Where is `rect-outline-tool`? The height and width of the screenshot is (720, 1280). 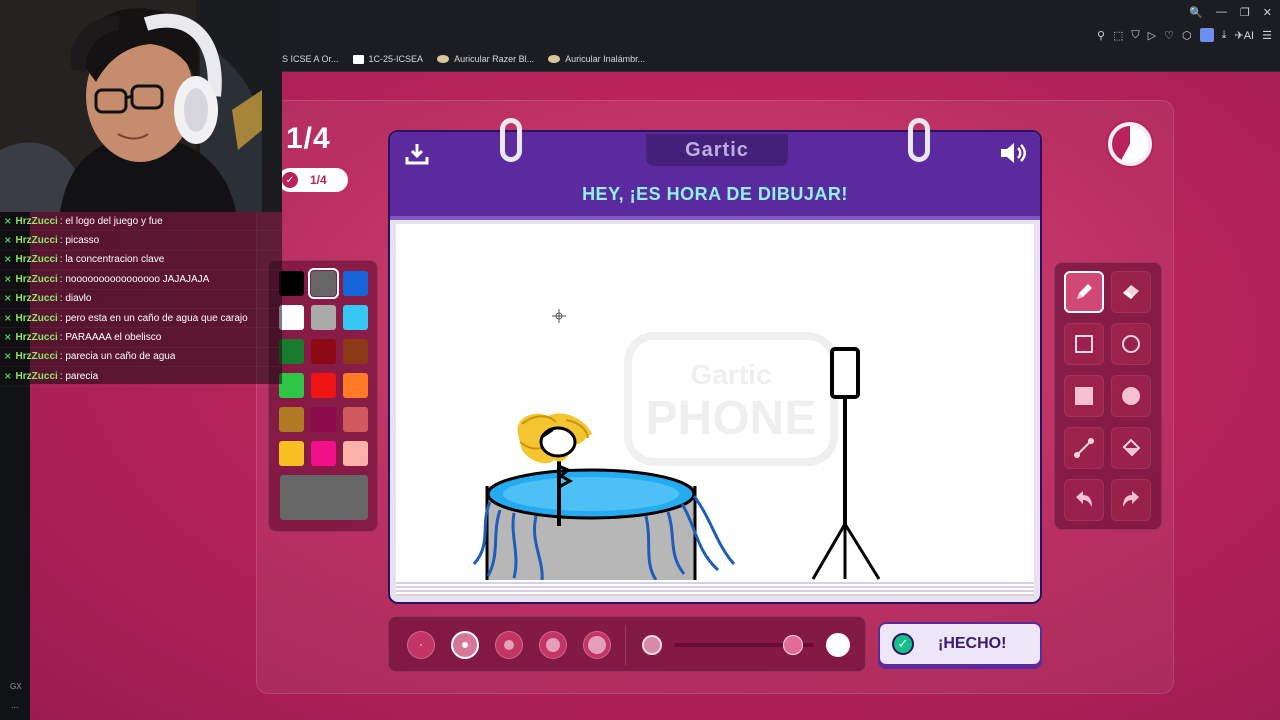
rect-outline-tool is located at coordinates (1084, 344).